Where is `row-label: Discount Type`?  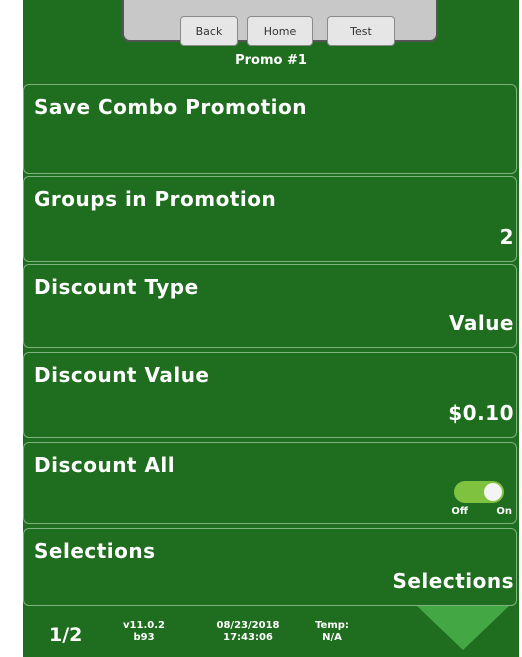 row-label: Discount Type is located at coordinates (116, 287).